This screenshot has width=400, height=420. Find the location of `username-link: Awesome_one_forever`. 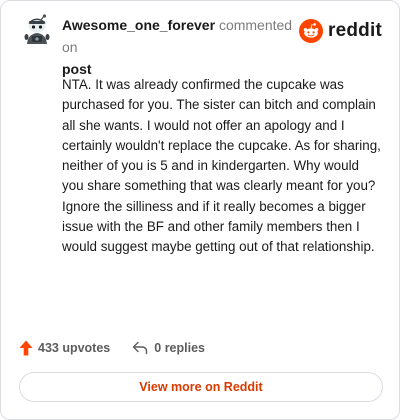

username-link: Awesome_one_forever is located at coordinates (138, 25).